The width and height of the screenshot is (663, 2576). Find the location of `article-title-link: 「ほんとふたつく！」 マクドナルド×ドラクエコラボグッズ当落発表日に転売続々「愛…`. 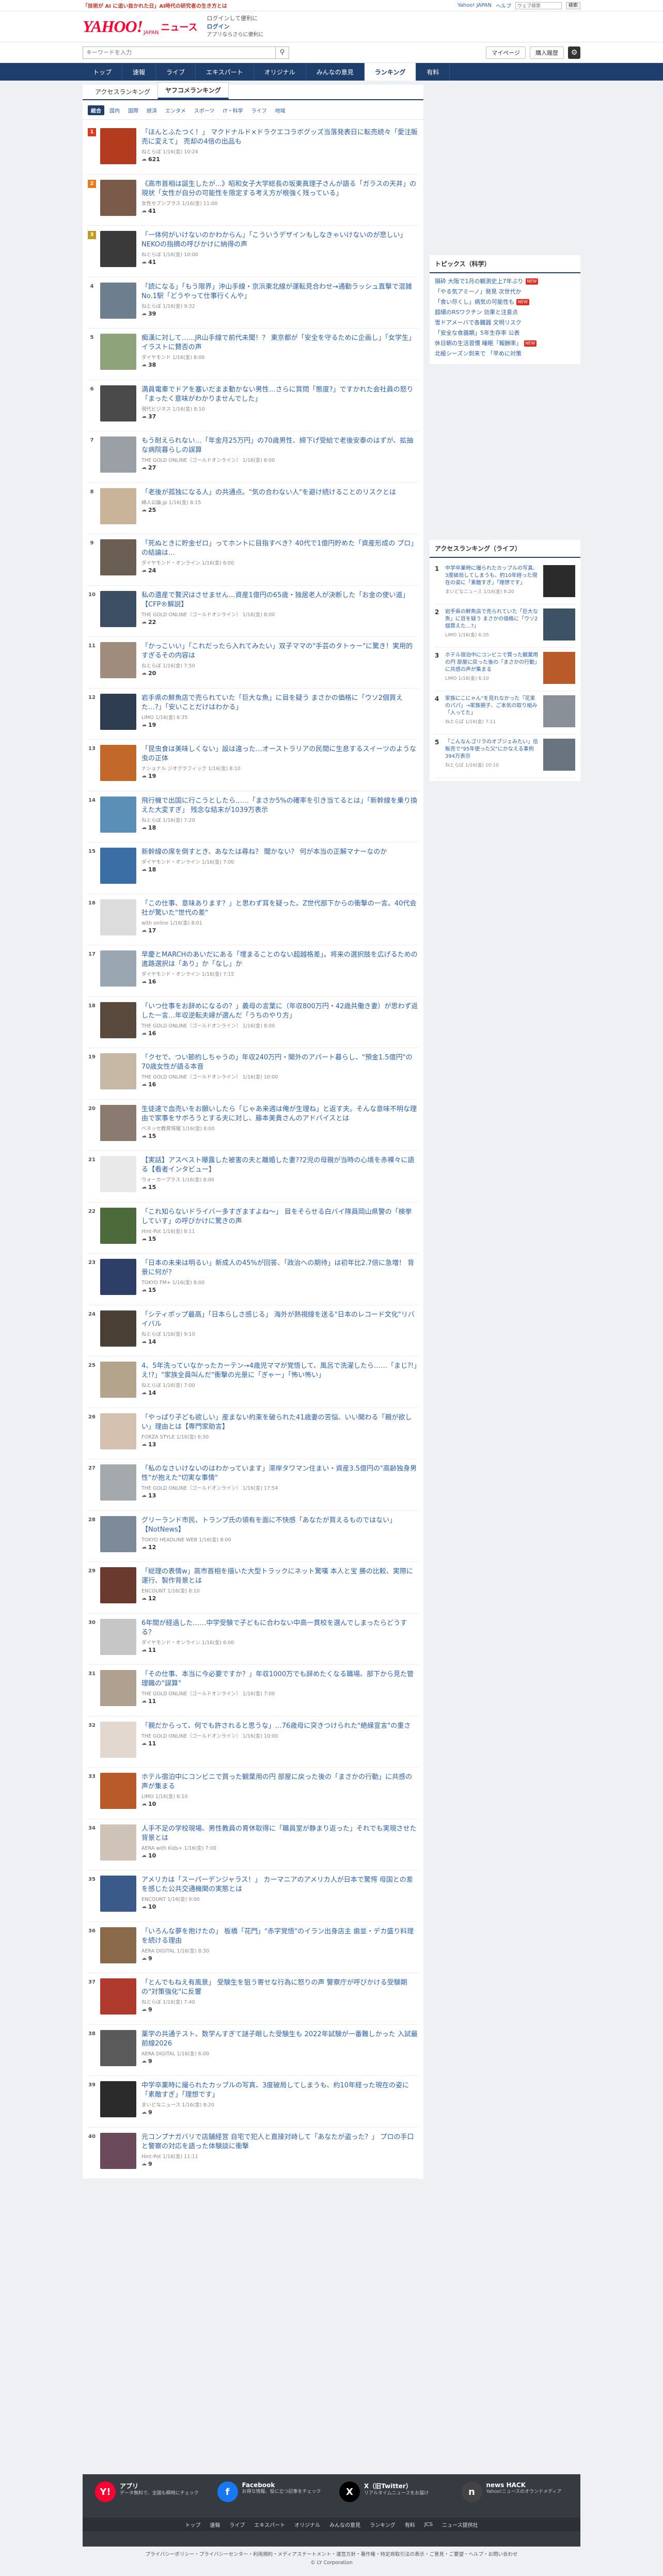

article-title-link: 「ほんとふたつく！」 マクドナルド×ドラクエコラボグッズ当落発表日に転売続々「愛… is located at coordinates (279, 138).